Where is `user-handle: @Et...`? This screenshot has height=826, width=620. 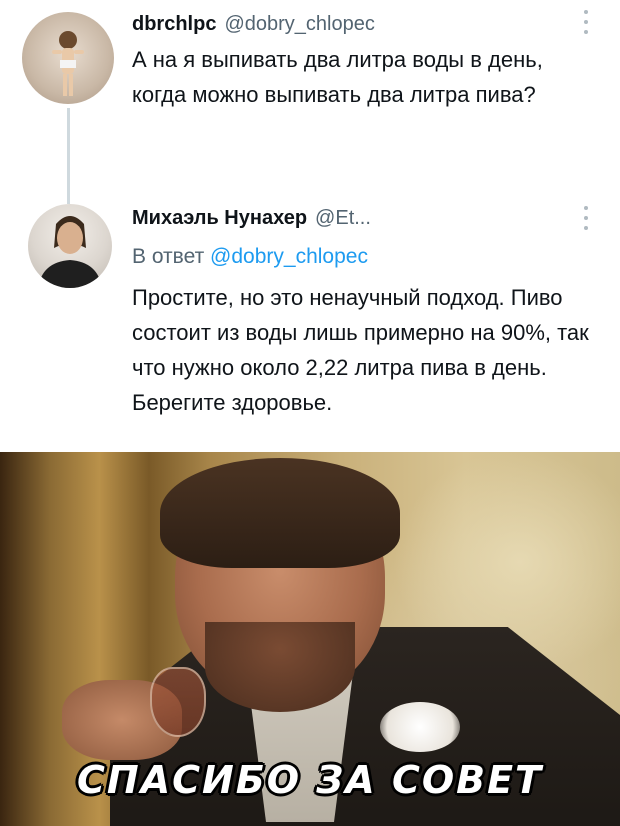 user-handle: @Et... is located at coordinates (343, 218).